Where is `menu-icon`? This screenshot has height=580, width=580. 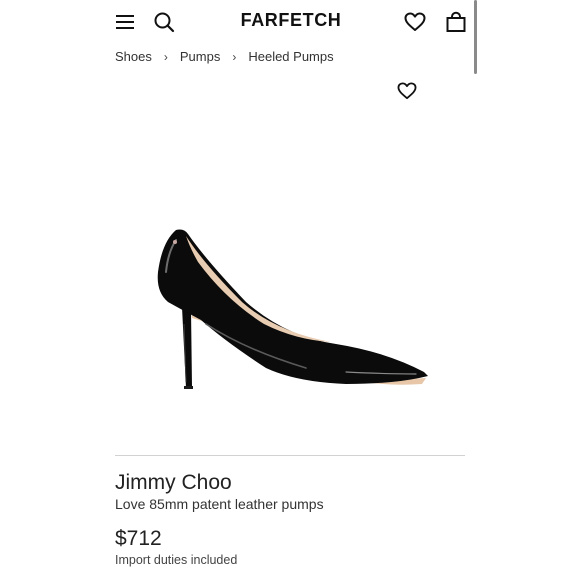
menu-icon is located at coordinates (125, 22).